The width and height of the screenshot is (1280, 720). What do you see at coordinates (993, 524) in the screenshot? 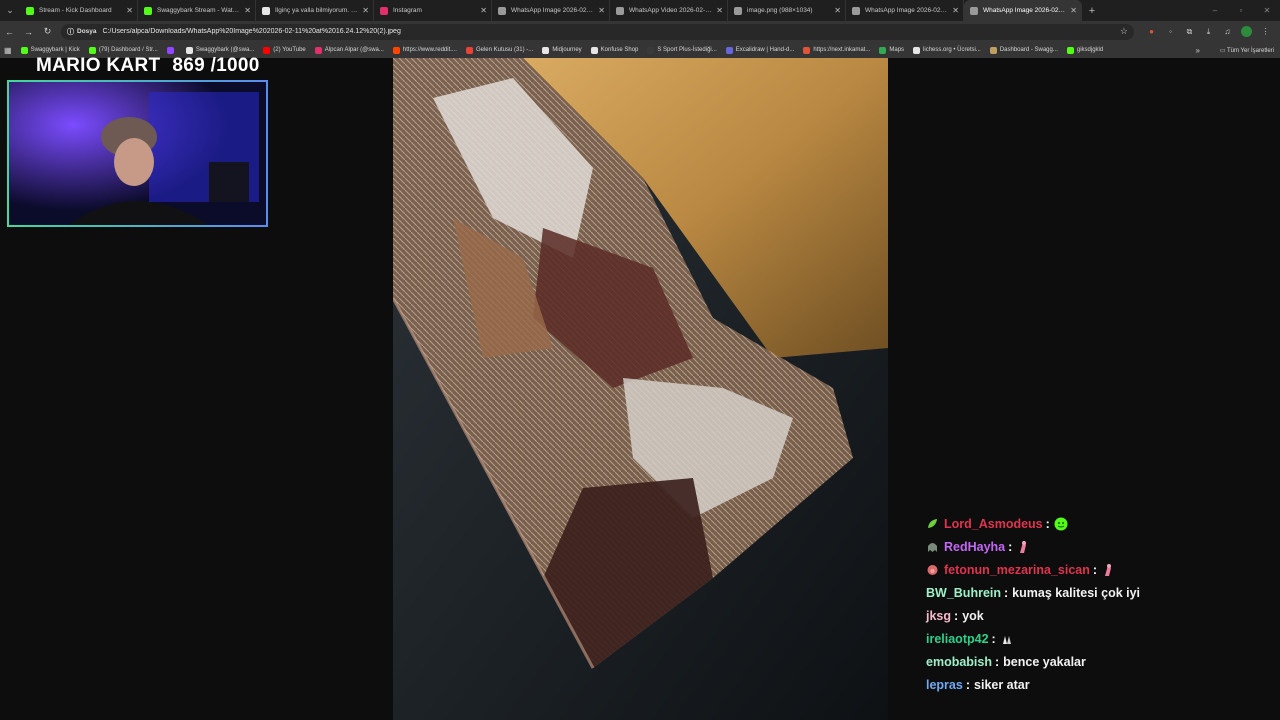
I see `chat-username: Lord_Asmodeus` at bounding box center [993, 524].